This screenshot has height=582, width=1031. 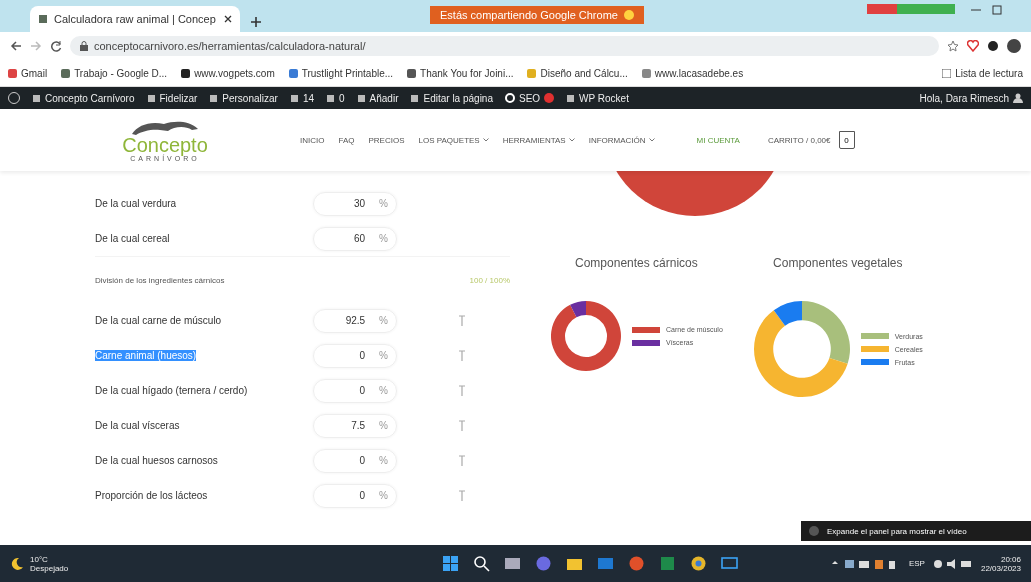 I want to click on heart-icon, so click(x=973, y=46).